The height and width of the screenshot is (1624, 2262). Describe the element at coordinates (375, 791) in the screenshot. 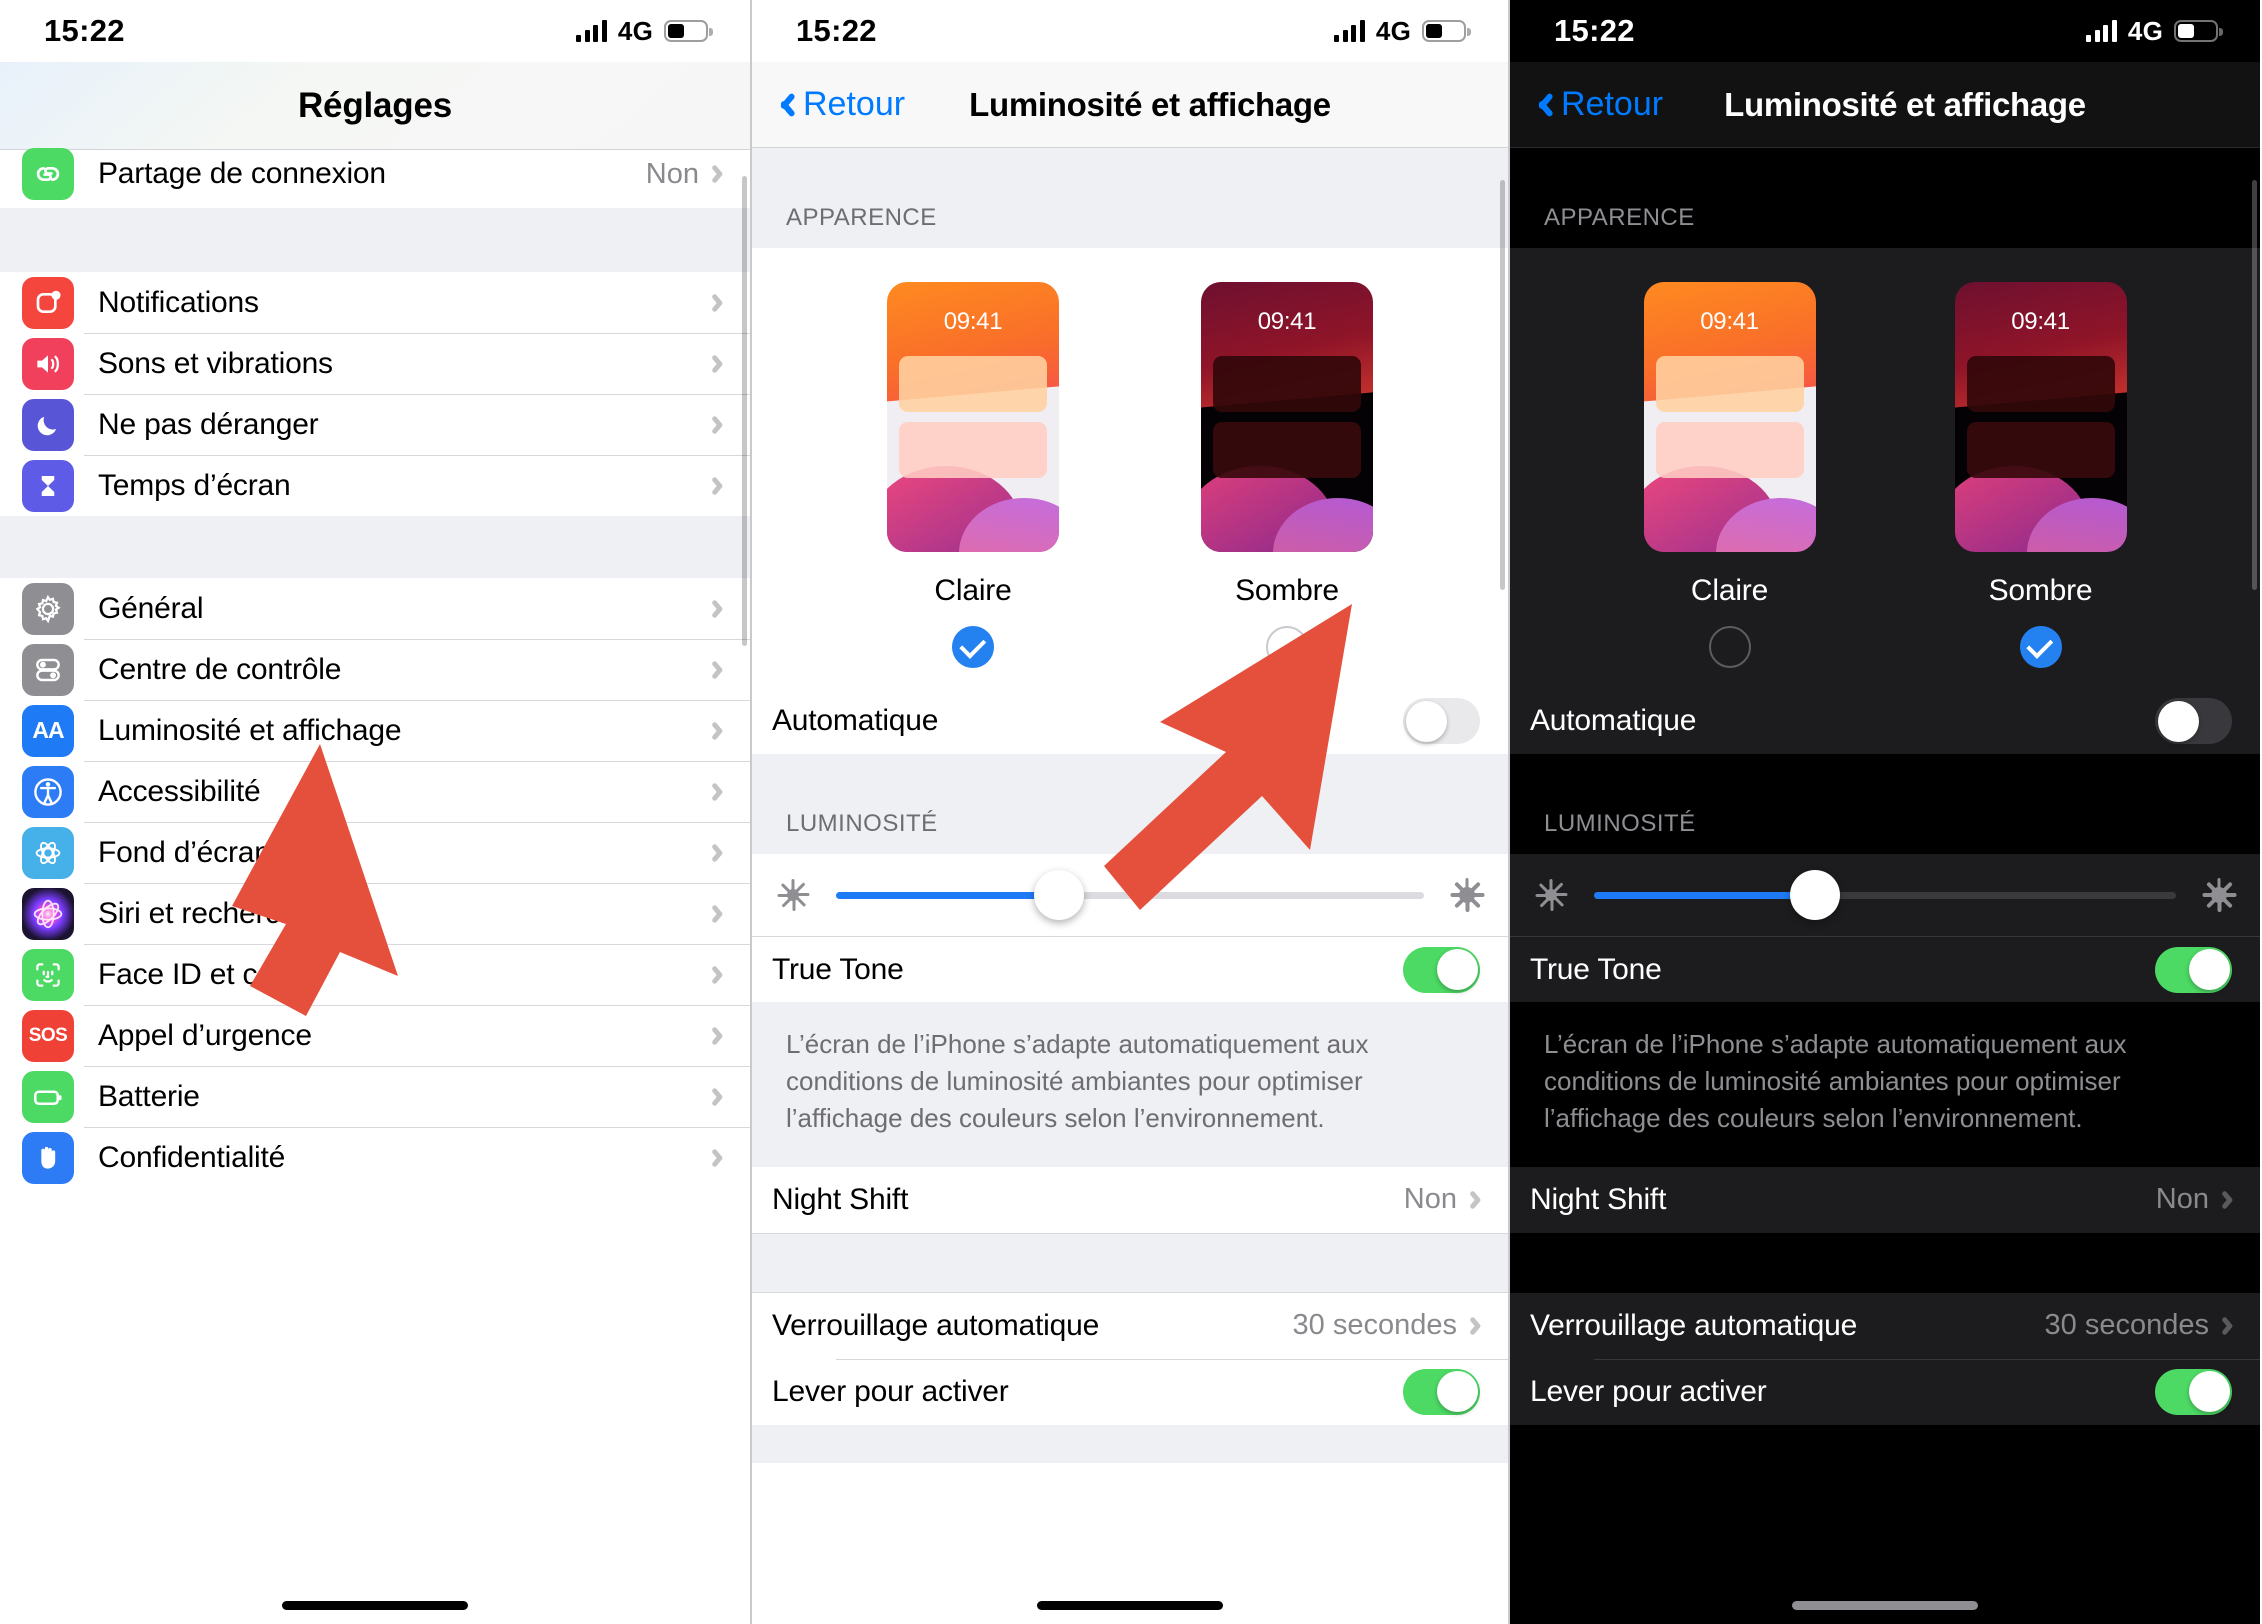

I see `list-item-accessibility: Accessibilité` at that location.